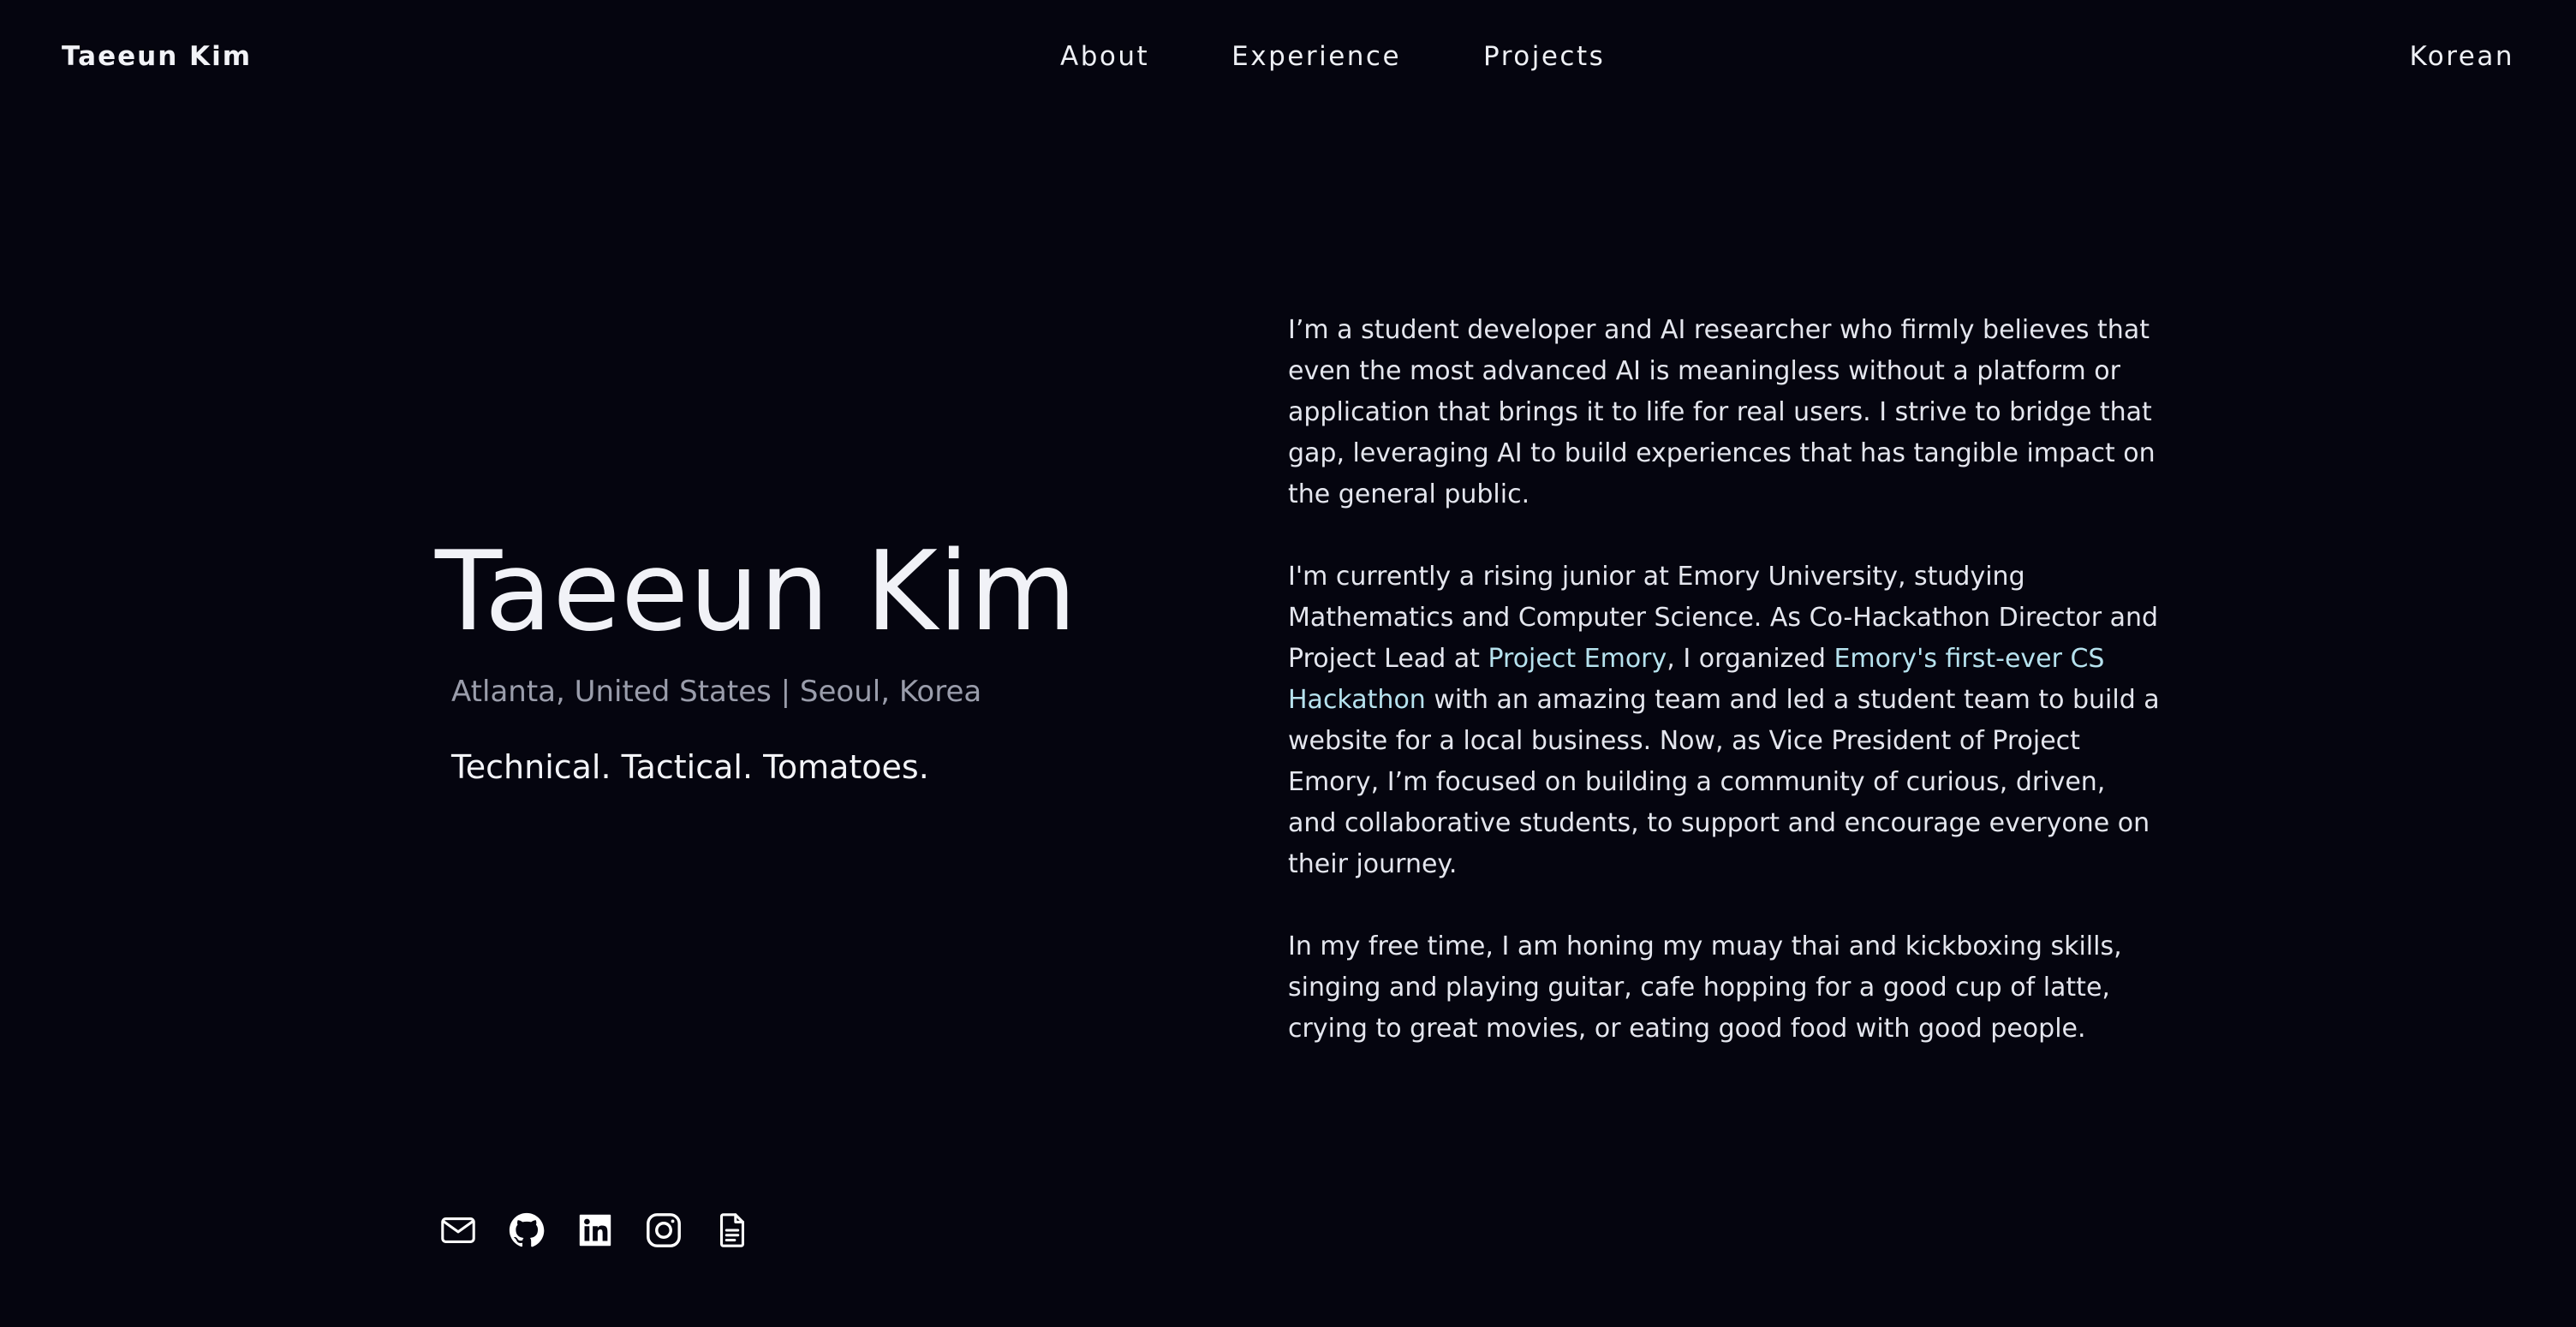 This screenshot has width=2576, height=1327. I want to click on mail-icon, so click(458, 1230).